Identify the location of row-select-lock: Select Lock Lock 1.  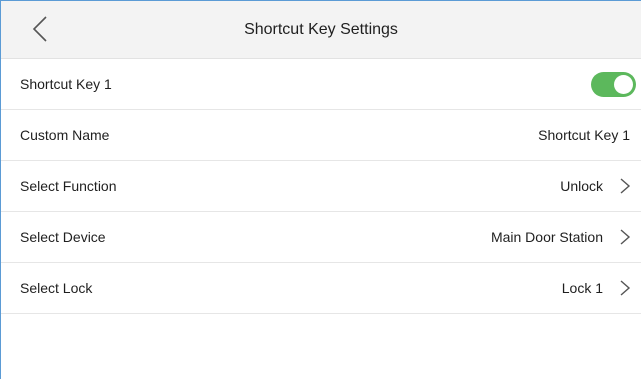
(321, 288).